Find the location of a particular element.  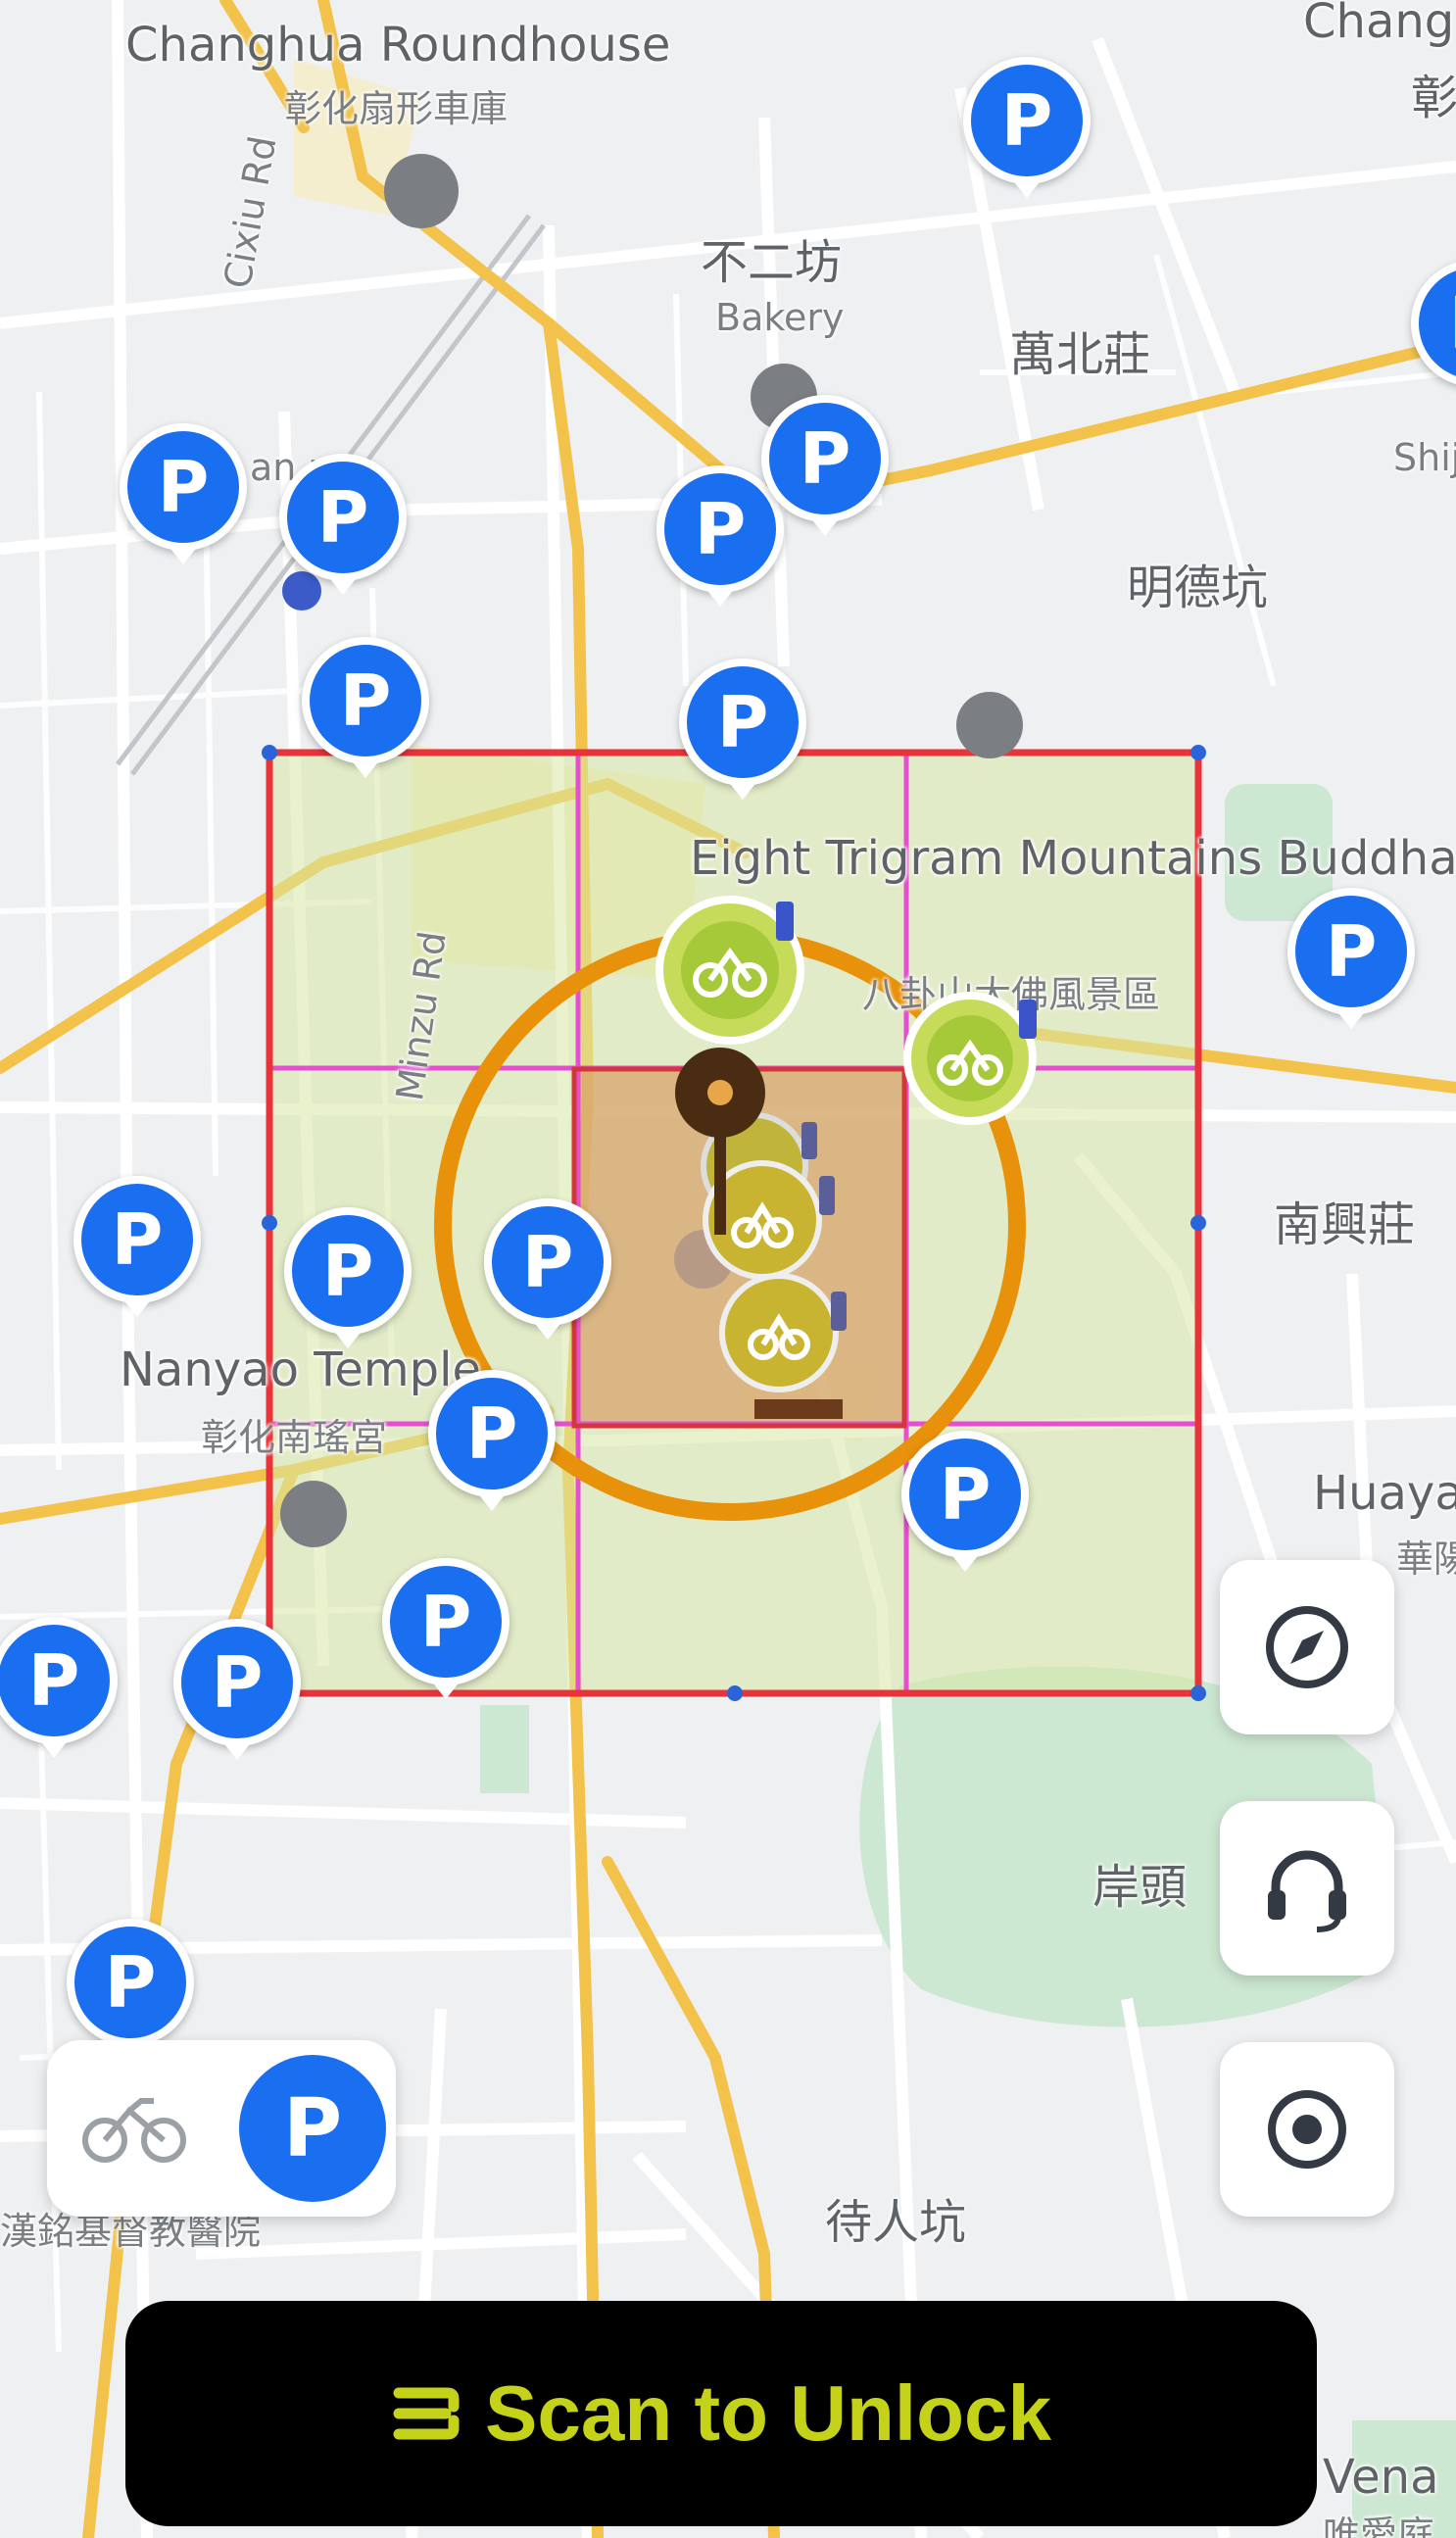

map-label-nanxingzhuang: 南興莊 is located at coordinates (1345, 1224).